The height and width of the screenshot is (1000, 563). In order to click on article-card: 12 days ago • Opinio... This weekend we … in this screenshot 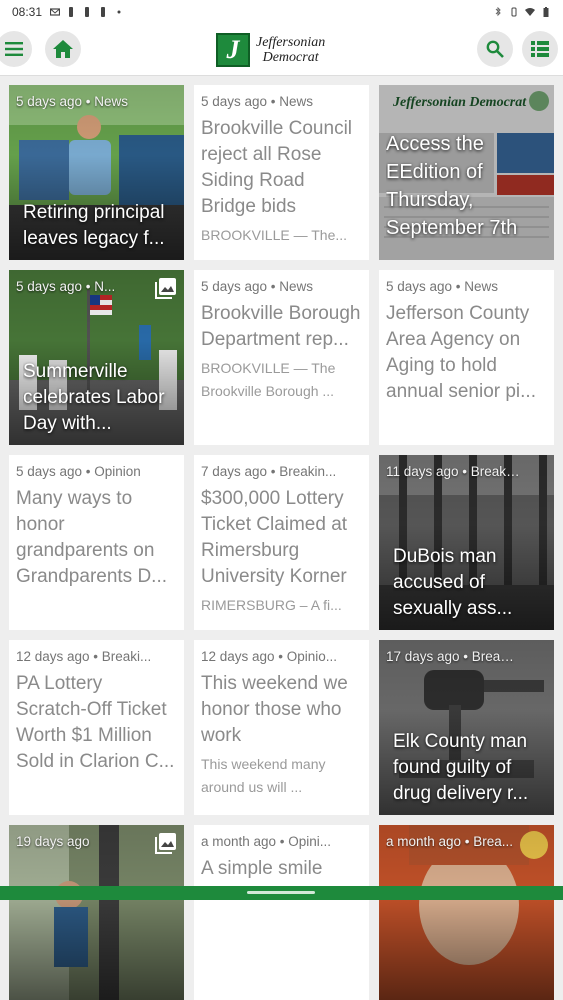, I will do `click(281, 727)`.